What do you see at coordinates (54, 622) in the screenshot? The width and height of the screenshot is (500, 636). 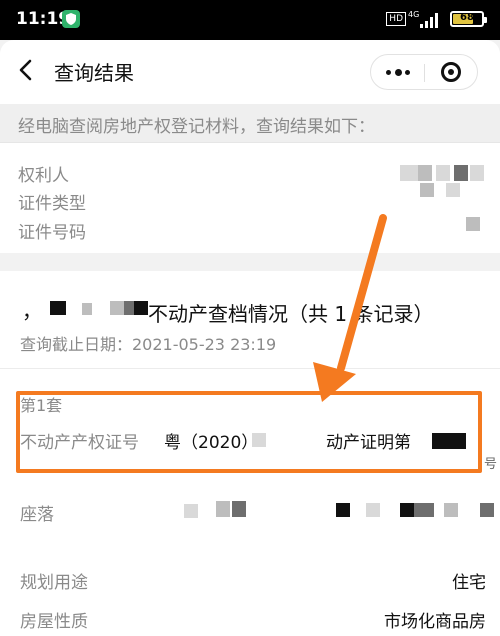 I see `property-label: 房屋性质` at bounding box center [54, 622].